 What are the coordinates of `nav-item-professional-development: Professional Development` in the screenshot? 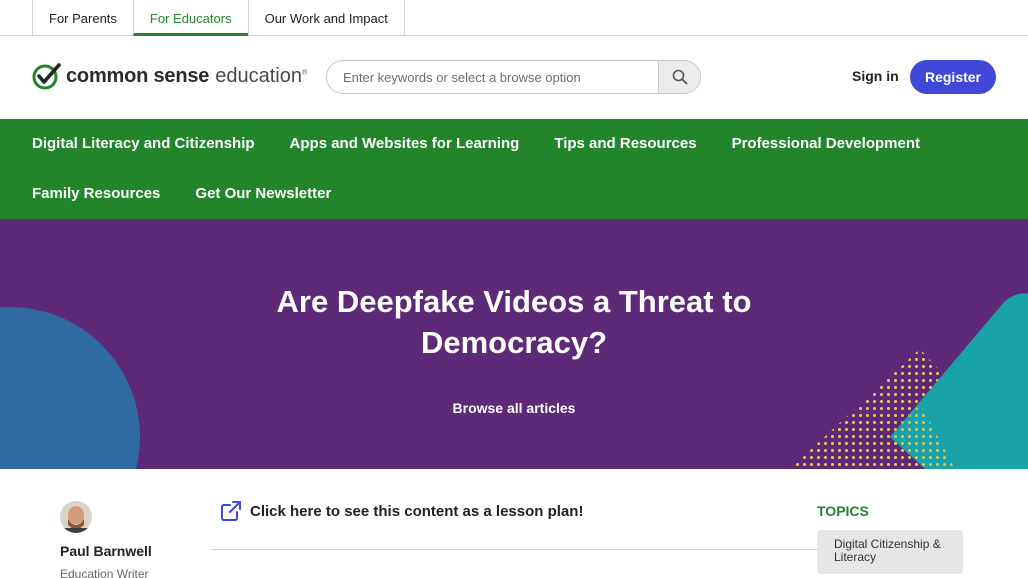 It's located at (826, 143).